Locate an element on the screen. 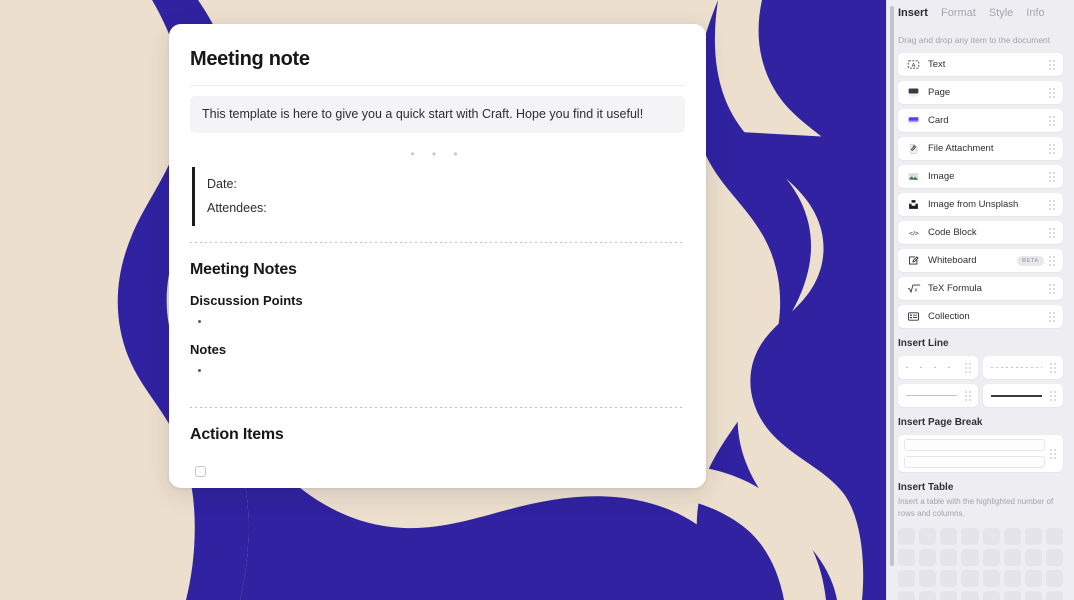 The width and height of the screenshot is (1074, 600). subheading-discussion-points: Discussion Points is located at coordinates (437, 300).